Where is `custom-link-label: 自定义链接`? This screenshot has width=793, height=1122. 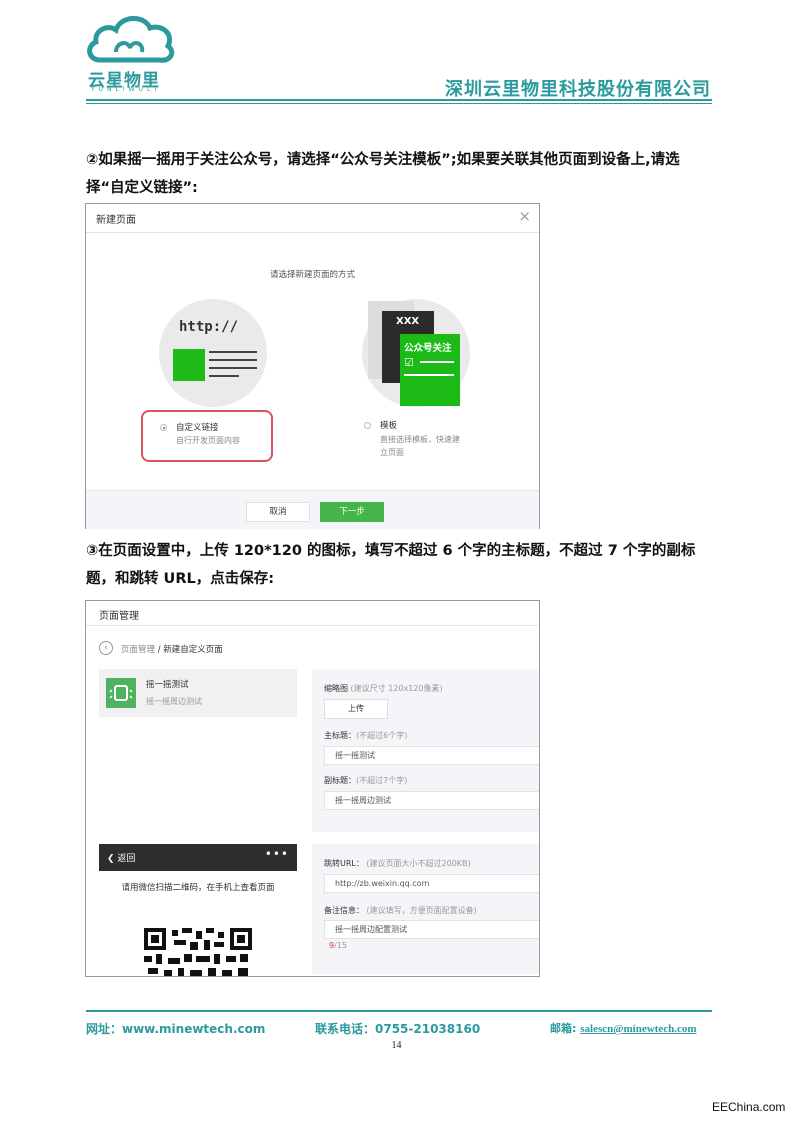
custom-link-label: 自定义链接 is located at coordinates (197, 428).